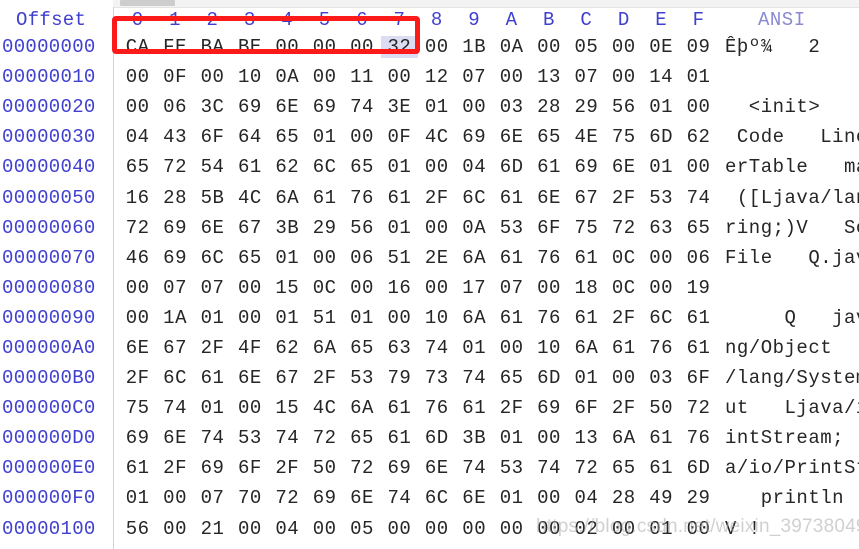 This screenshot has height=549, width=859. I want to click on hex-column-header-C: C, so click(586, 20).